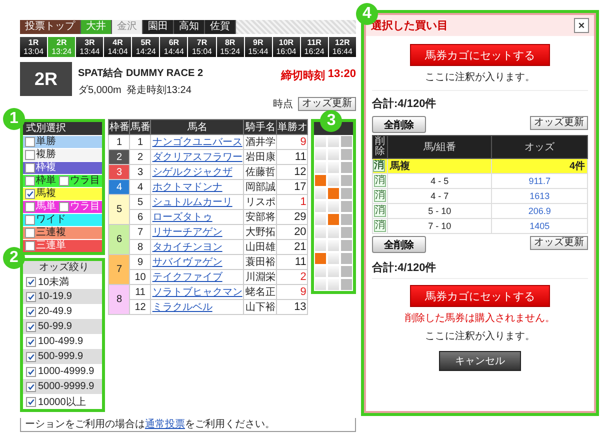 The width and height of the screenshot is (610, 436). I want to click on cancel-button: キャンセル, so click(480, 361).